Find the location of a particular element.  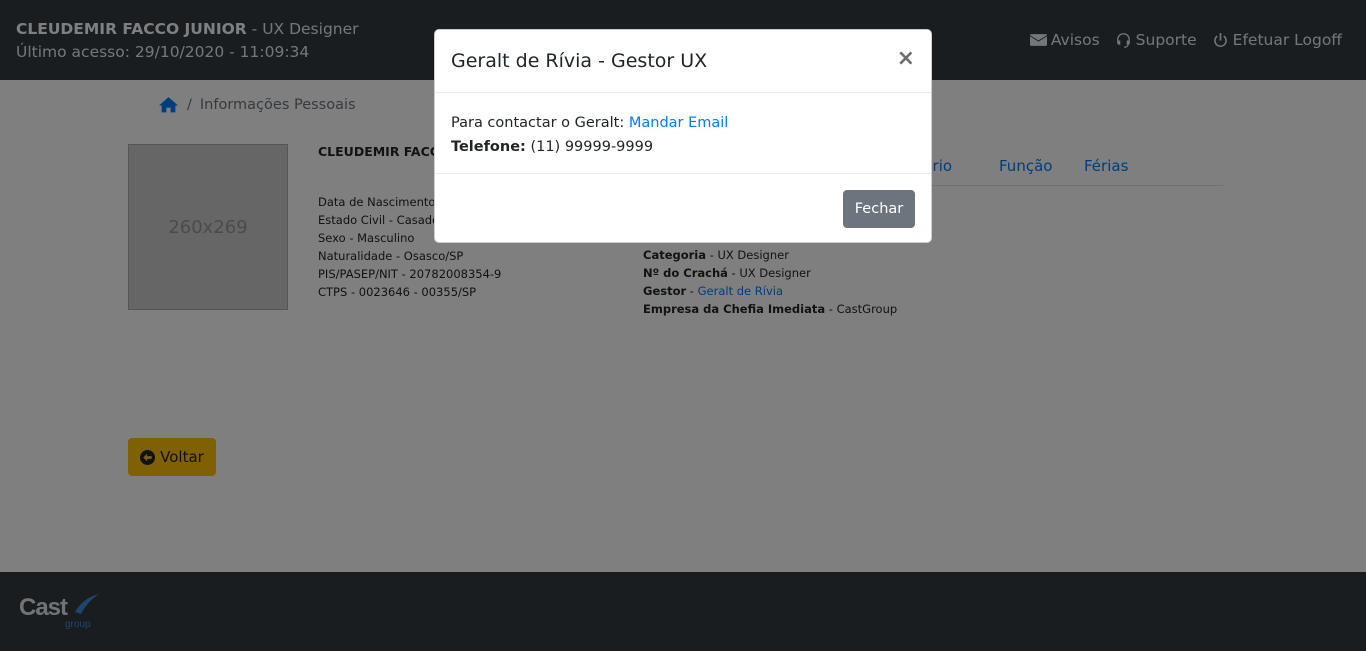

close-modal-button: Fechar is located at coordinates (879, 209).